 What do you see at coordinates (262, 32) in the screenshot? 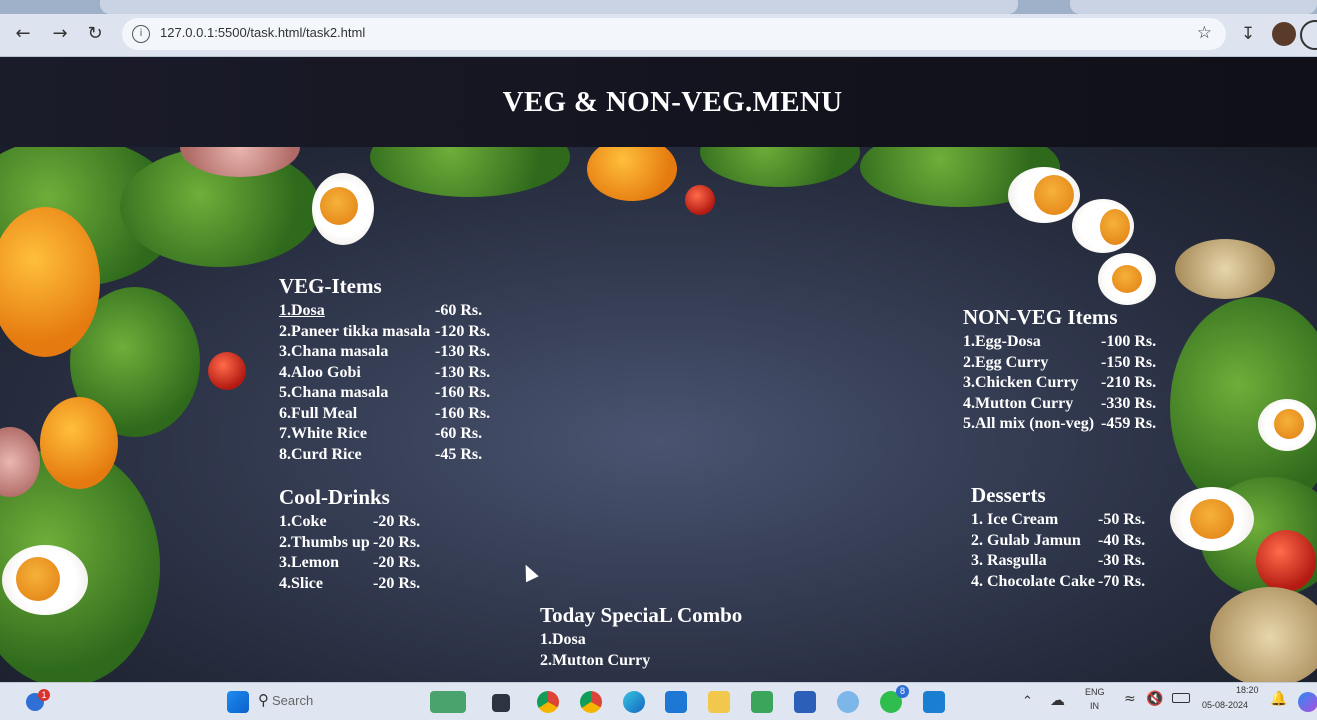
I see `url-text: 127.0.0.1:5500/task.html/task2.html` at bounding box center [262, 32].